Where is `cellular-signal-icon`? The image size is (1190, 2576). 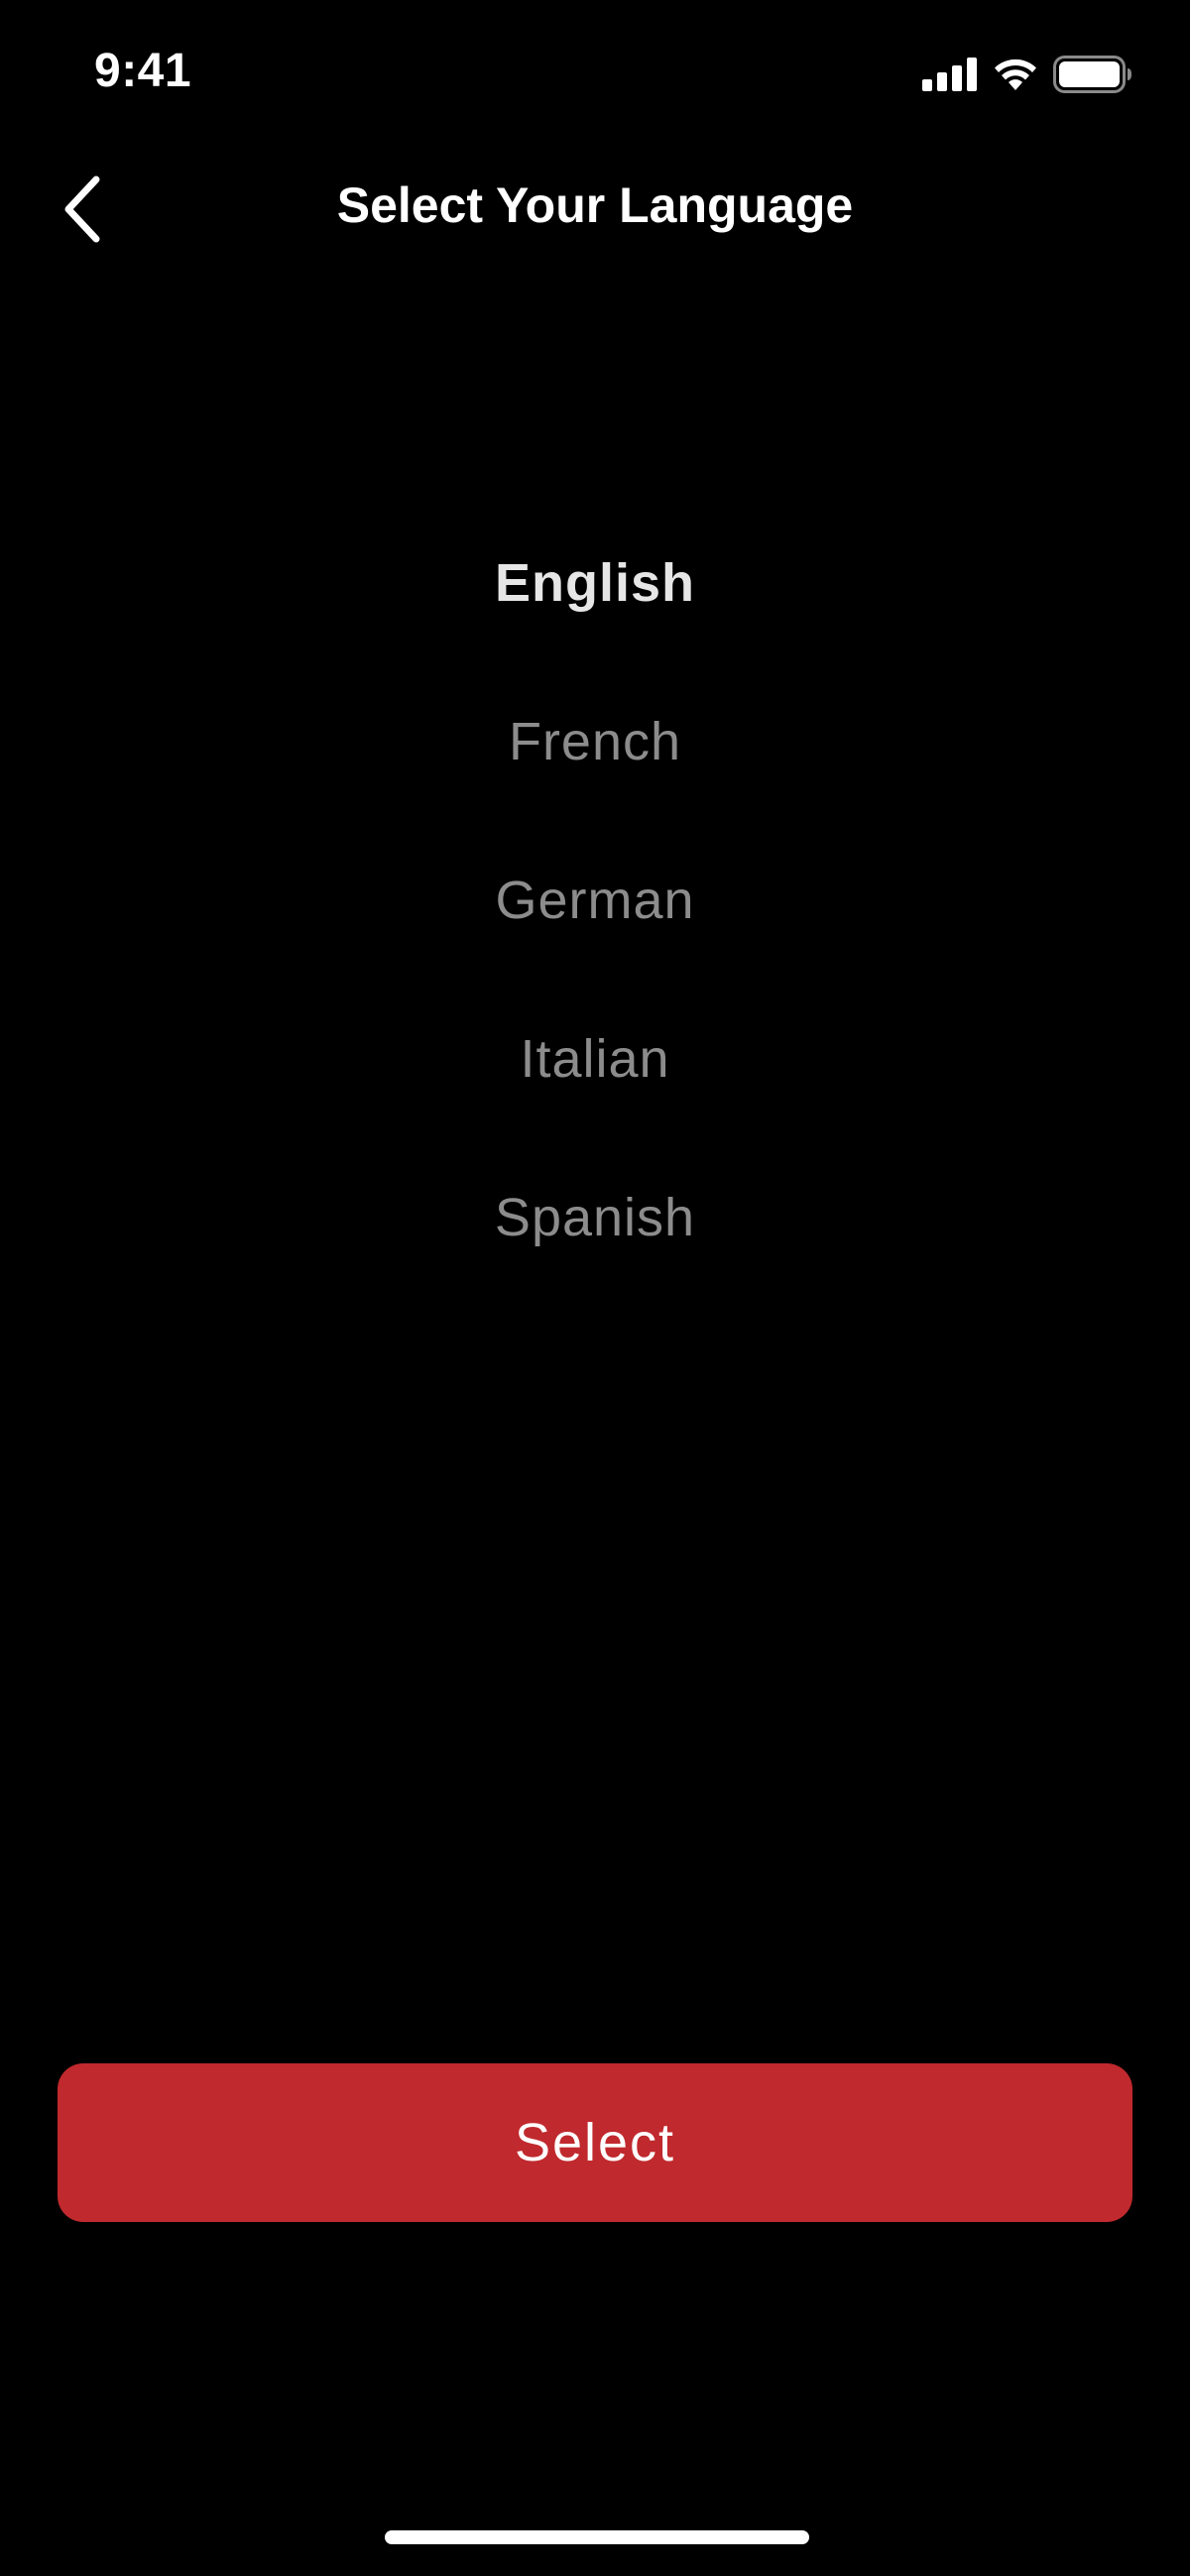
cellular-signal-icon is located at coordinates (950, 75).